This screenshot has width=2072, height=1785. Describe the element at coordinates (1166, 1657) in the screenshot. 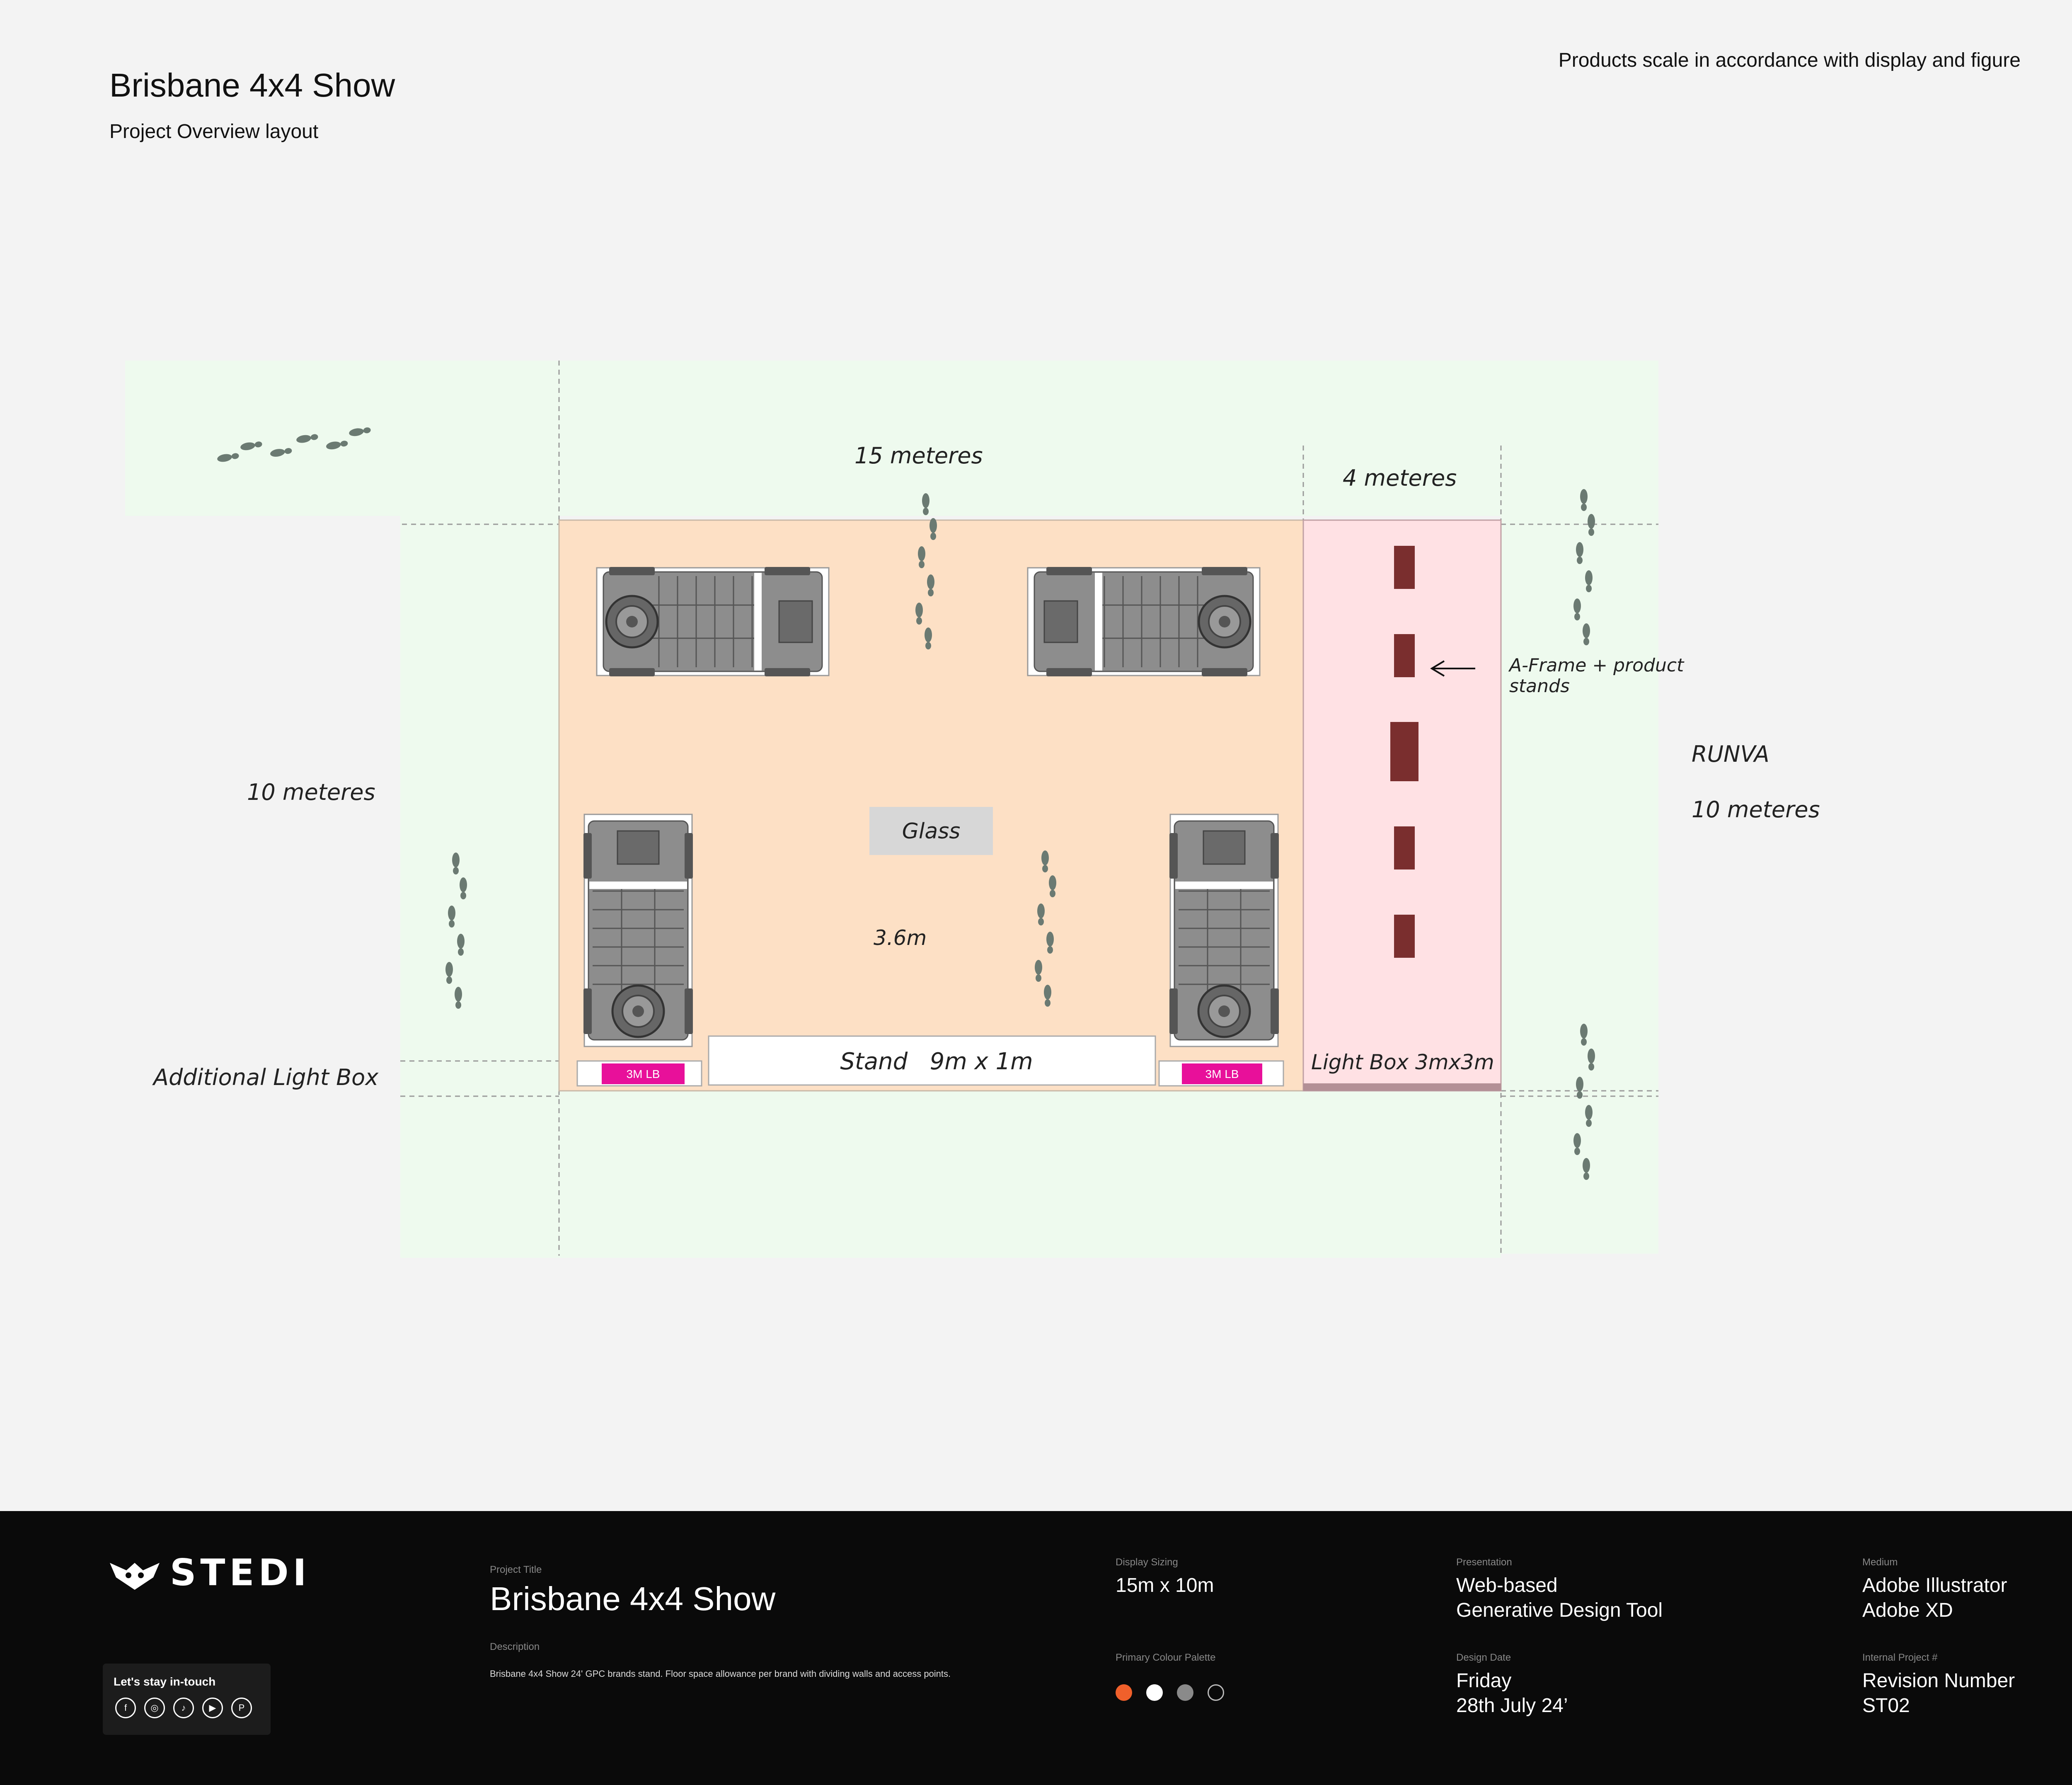

I see `palette-label: Primary Colour Palette` at that location.